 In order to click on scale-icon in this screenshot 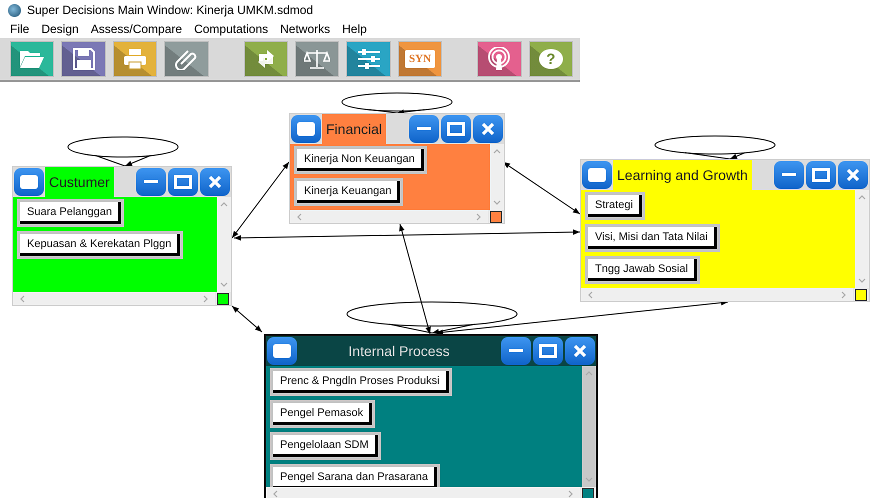, I will do `click(317, 59)`.